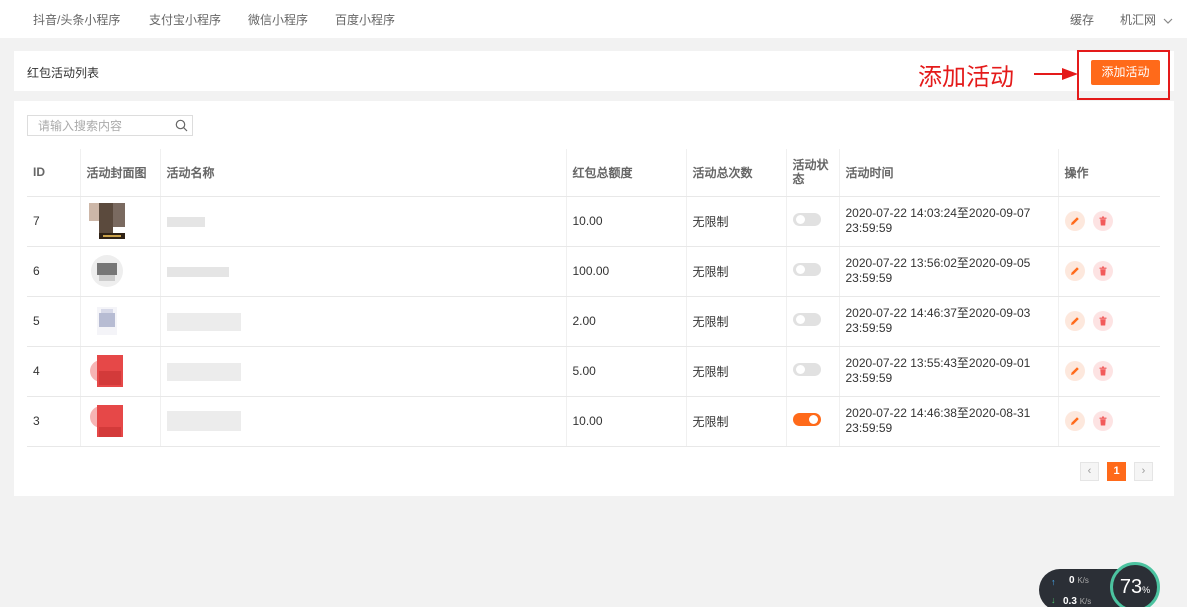 Image resolution: width=1187 pixels, height=607 pixels. I want to click on add-activity-button: 添加活动, so click(1125, 72).